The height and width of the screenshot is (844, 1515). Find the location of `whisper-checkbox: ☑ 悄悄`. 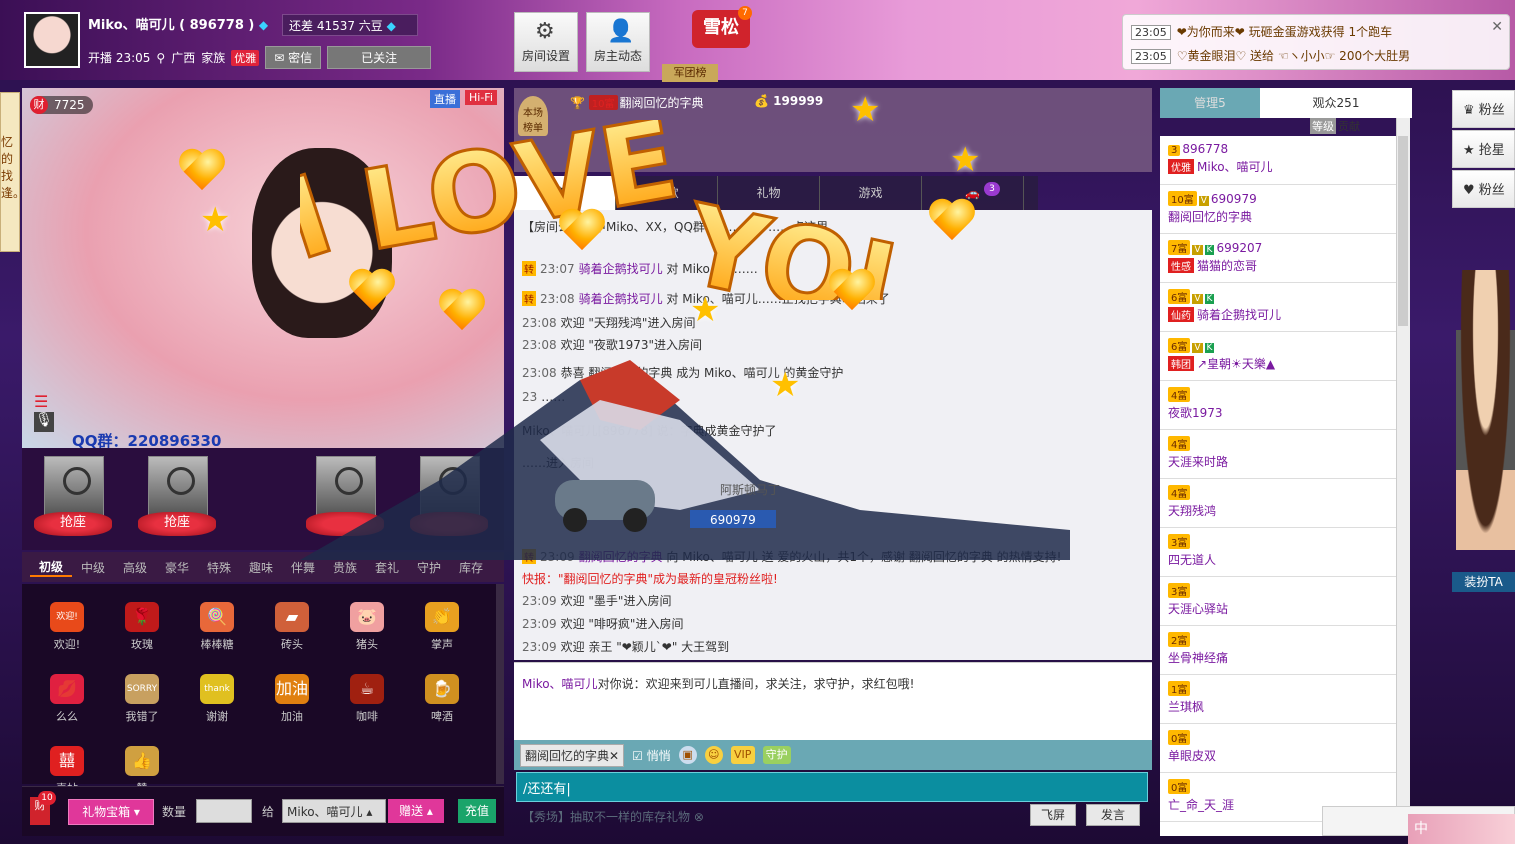

whisper-checkbox: ☑ 悄悄 is located at coordinates (651, 755).